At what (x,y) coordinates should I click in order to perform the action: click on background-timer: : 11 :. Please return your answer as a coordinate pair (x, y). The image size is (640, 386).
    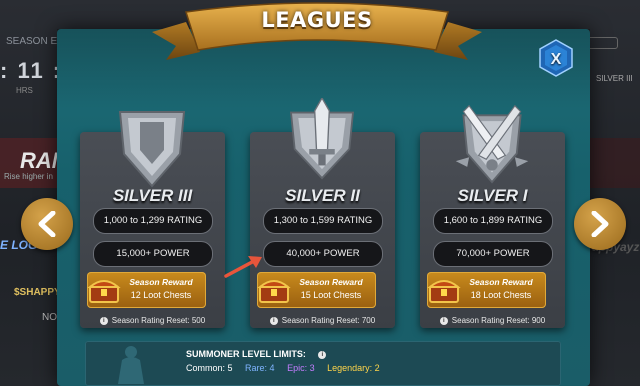
    Looking at the image, I should click on (31, 70).